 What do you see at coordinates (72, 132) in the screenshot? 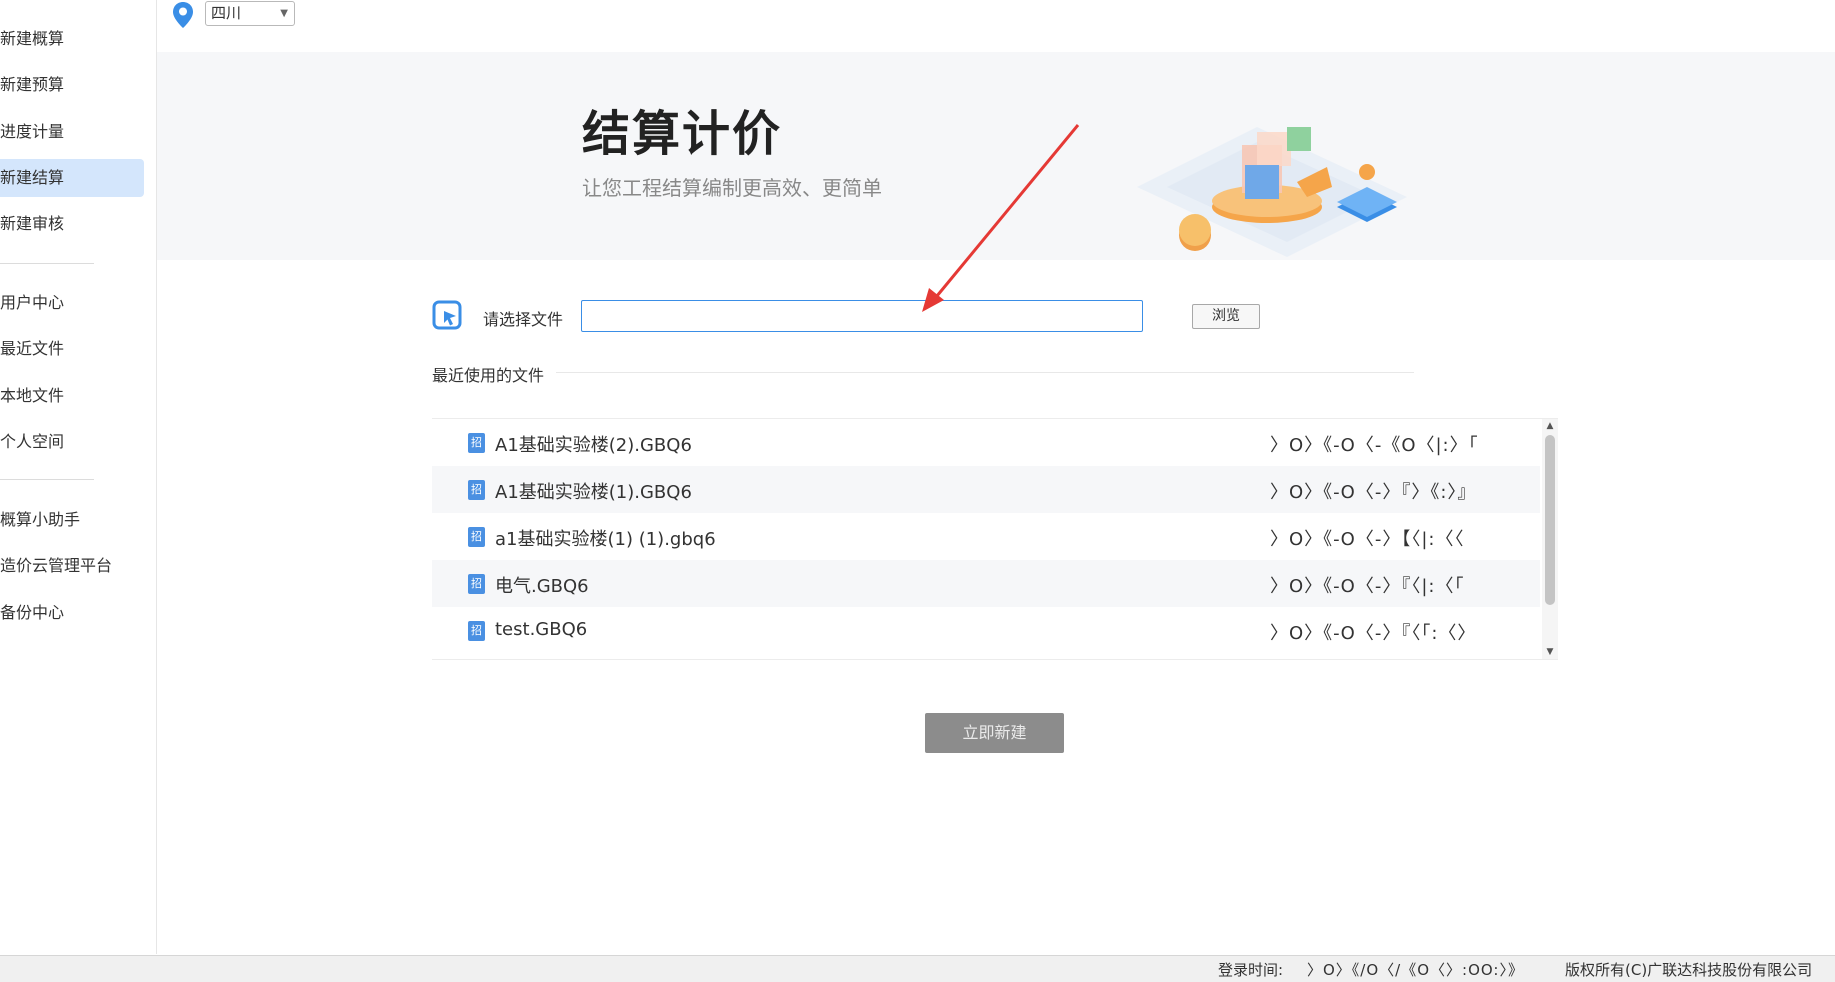
I see `sidebar-item-progress-measure: 进度计量` at bounding box center [72, 132].